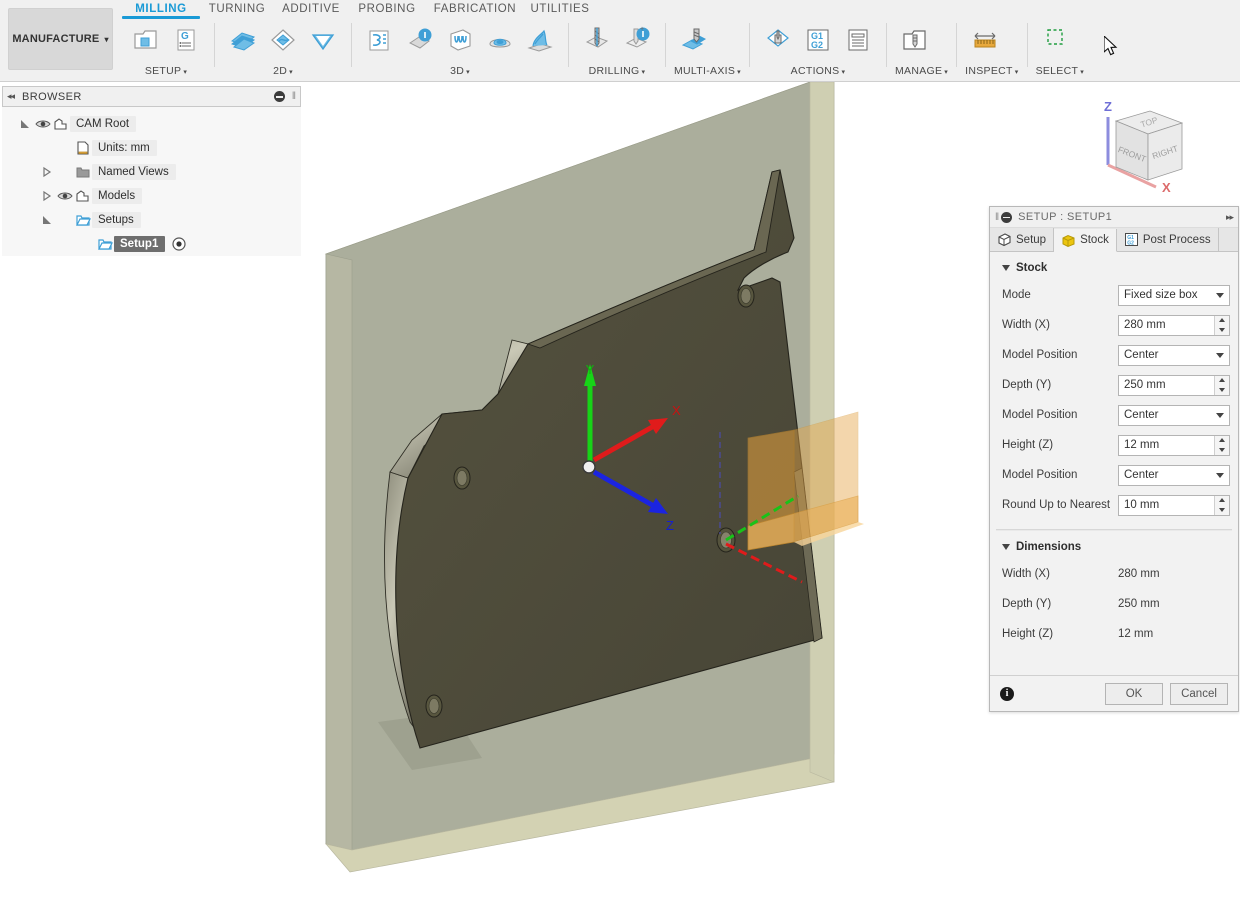 This screenshot has width=1240, height=924. Describe the element at coordinates (1082, 72) in the screenshot. I see `chevron-down-icon: ▾` at that location.